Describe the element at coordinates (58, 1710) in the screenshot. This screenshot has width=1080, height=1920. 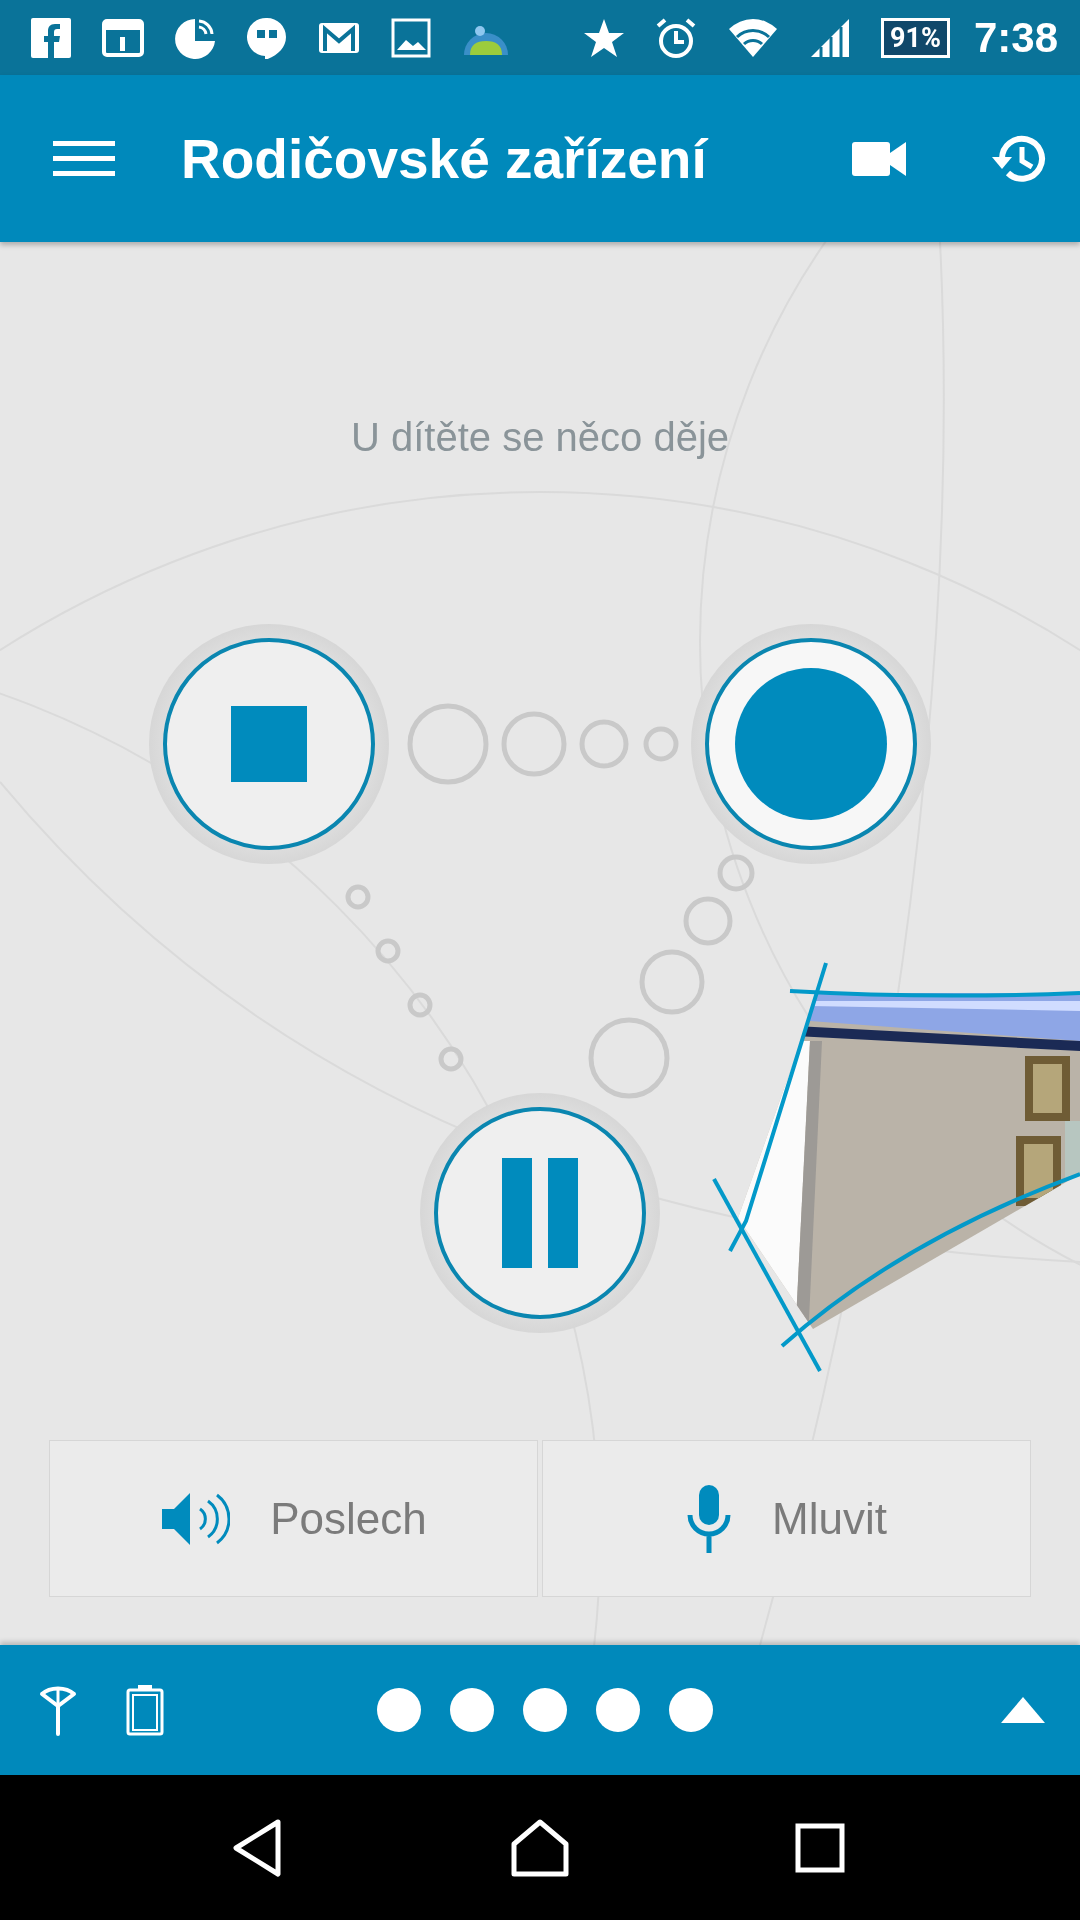
I see `antenna-icon` at that location.